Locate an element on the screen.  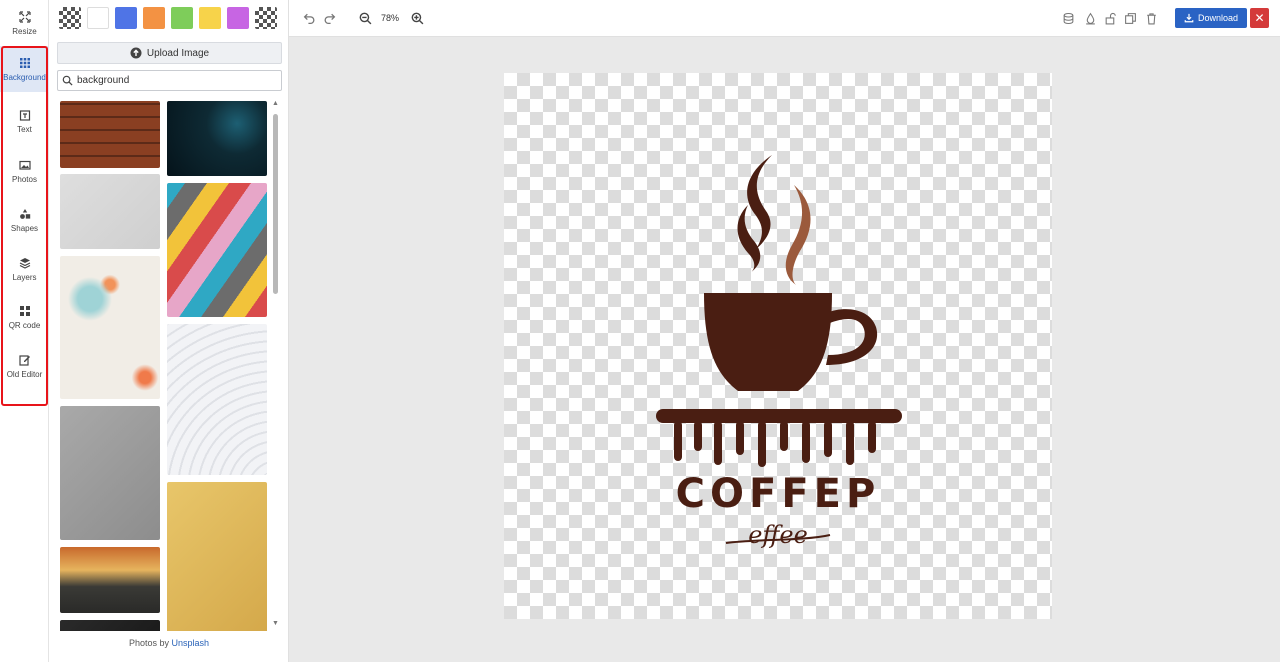
nav-label: Photos is located at coordinates (24, 179).